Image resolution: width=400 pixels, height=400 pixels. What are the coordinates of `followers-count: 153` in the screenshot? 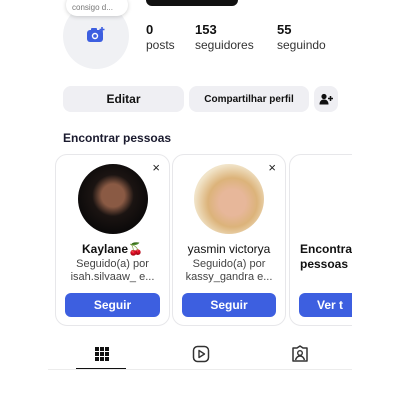 It's located at (206, 29).